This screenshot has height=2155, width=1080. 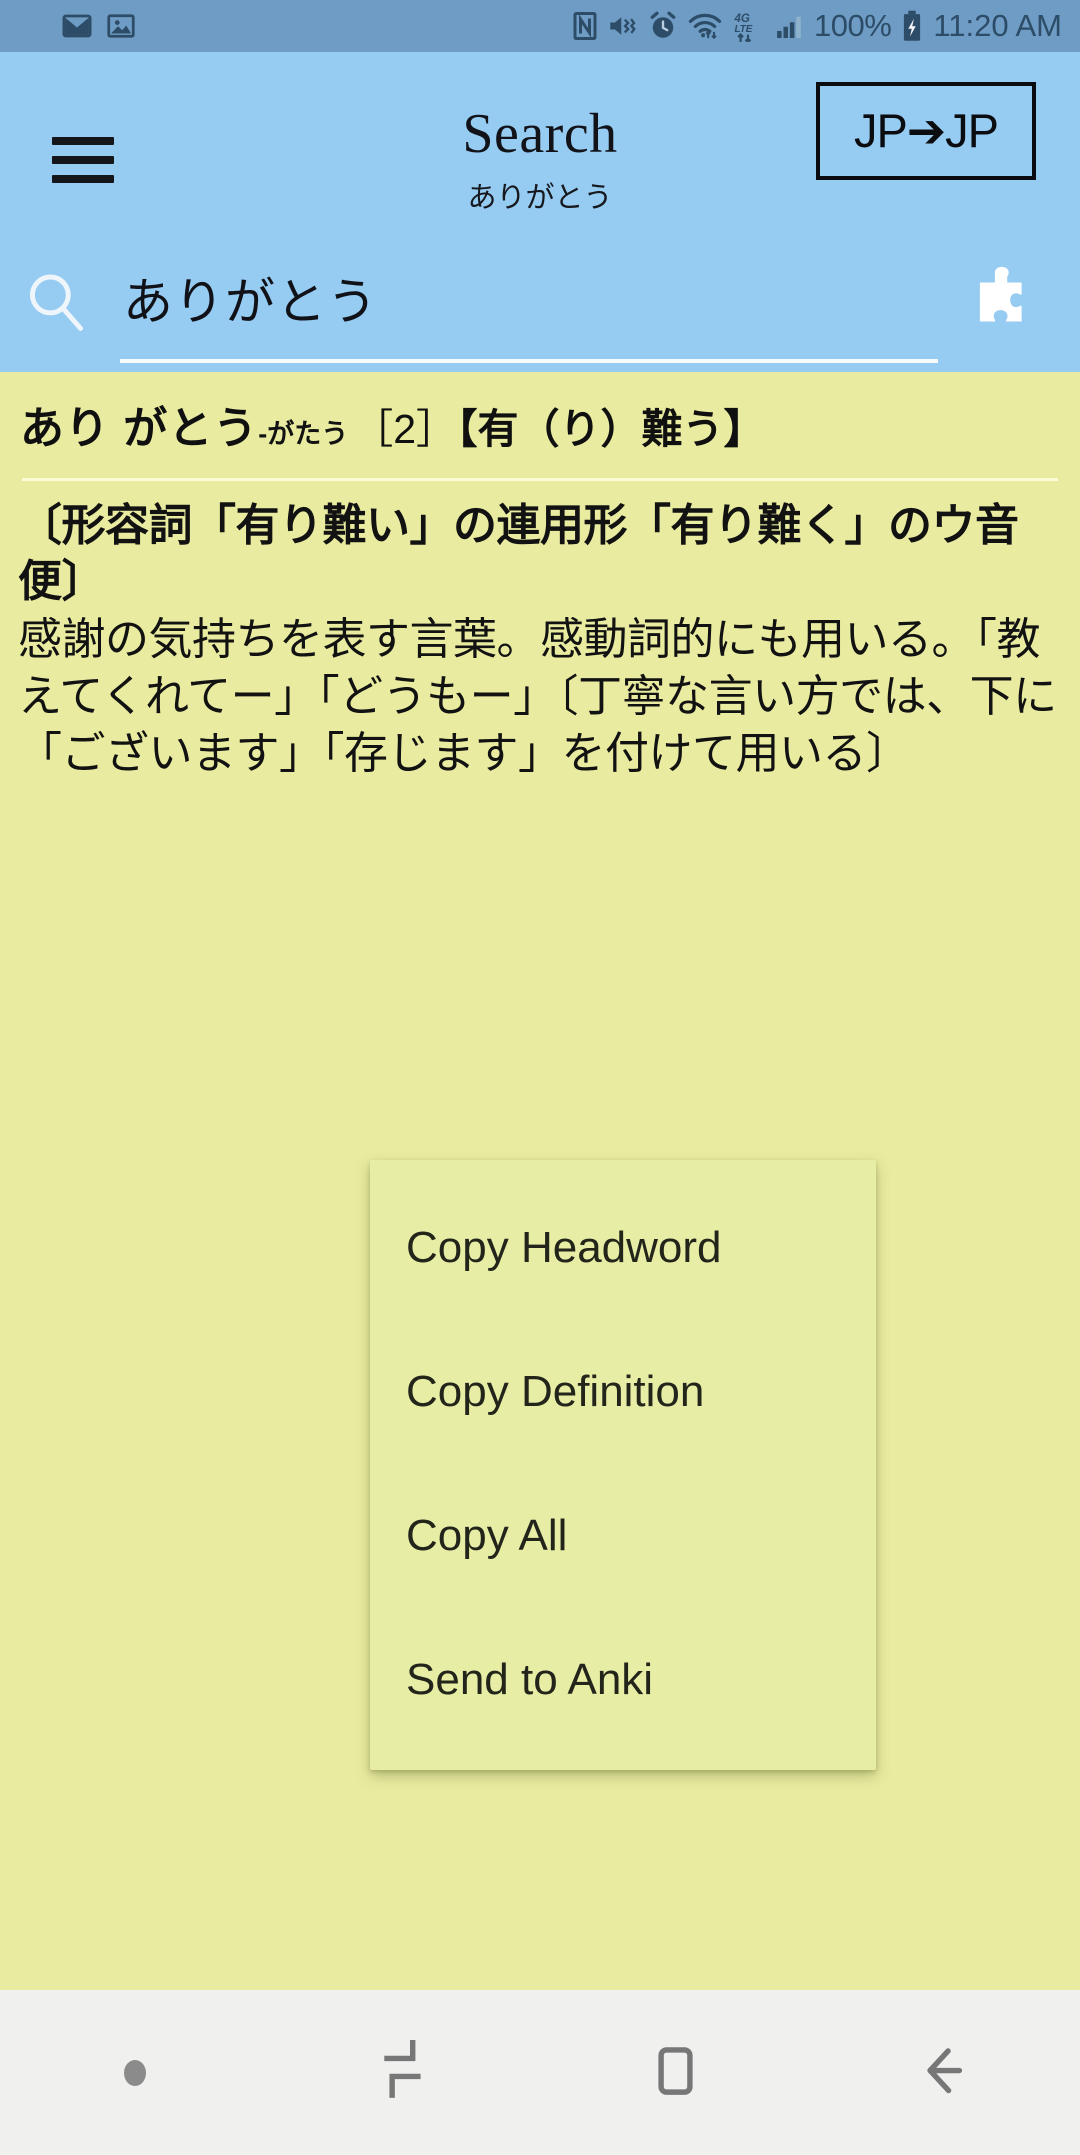 I want to click on nav-home-button, so click(x=675, y=2072).